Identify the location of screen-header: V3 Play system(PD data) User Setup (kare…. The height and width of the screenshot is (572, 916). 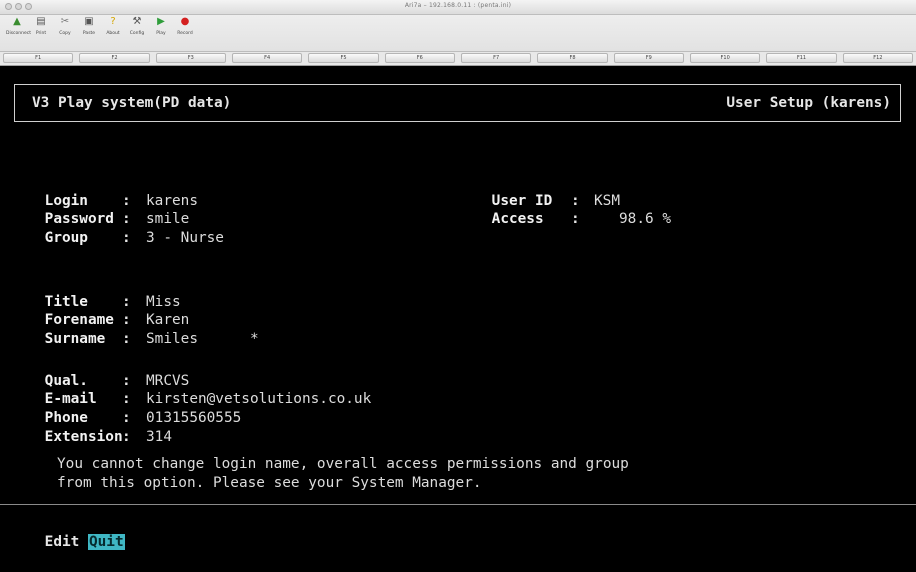
(457, 103).